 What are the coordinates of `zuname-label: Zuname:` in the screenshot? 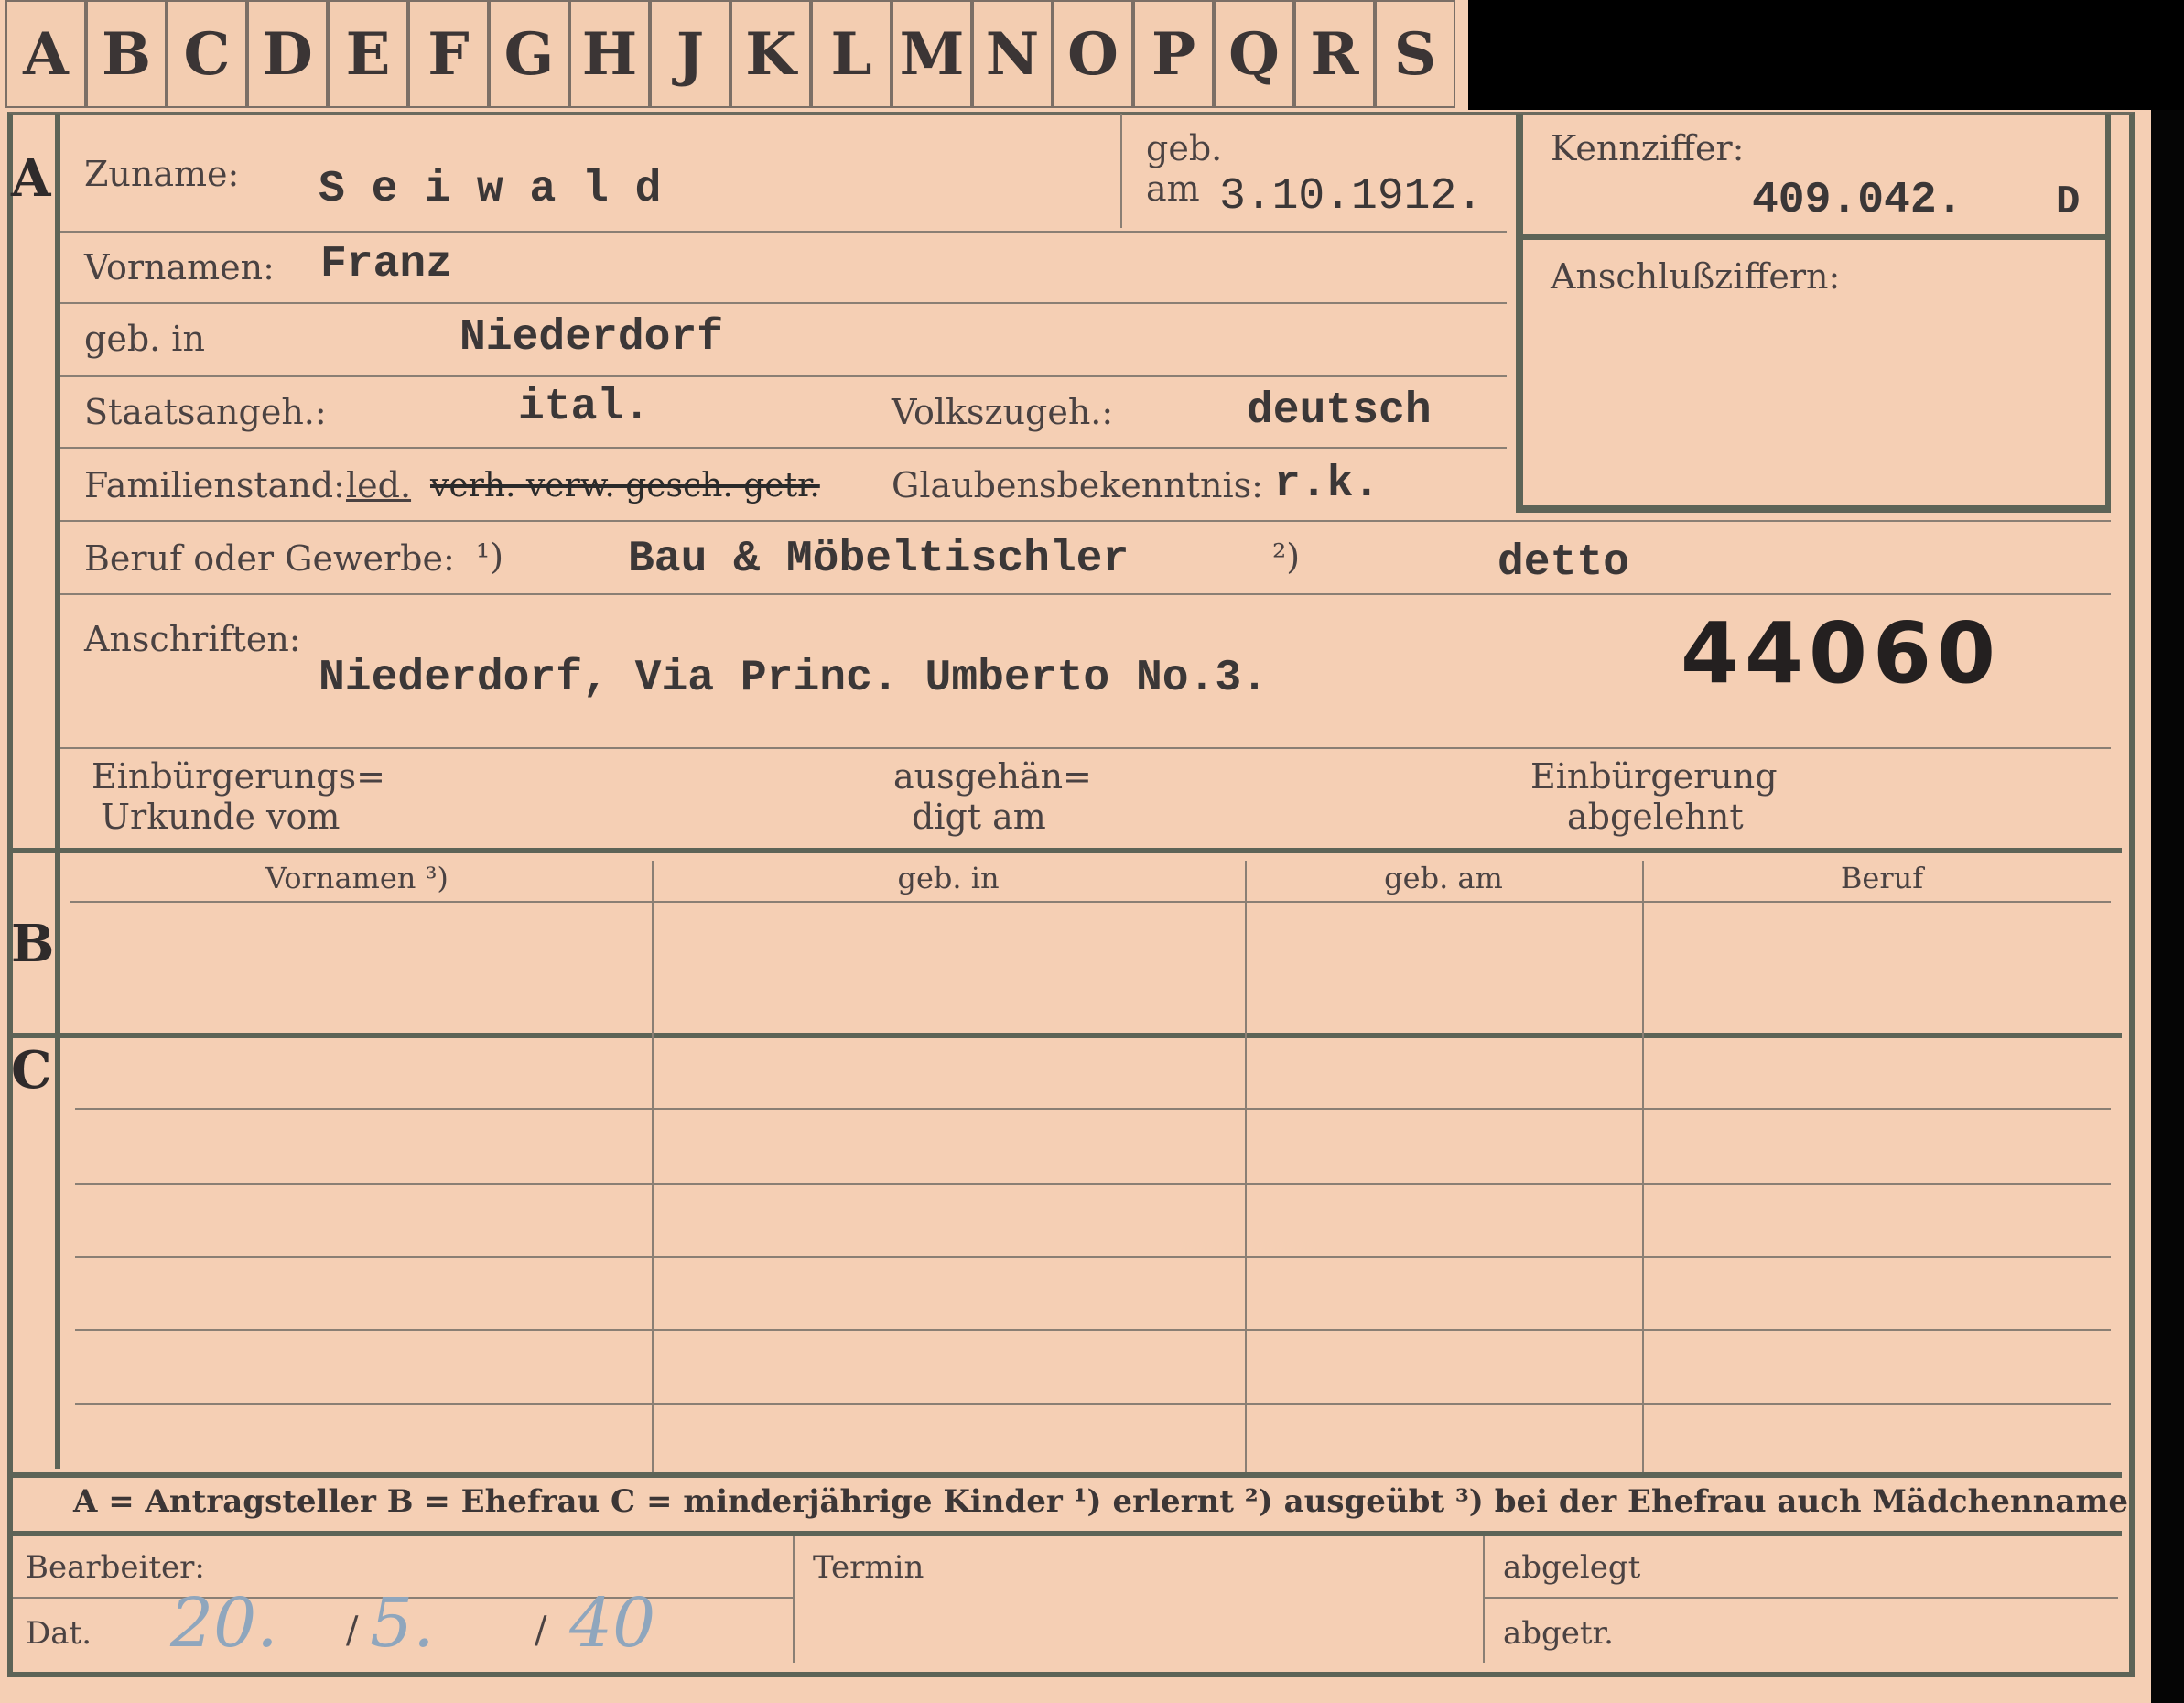 It's located at (162, 174).